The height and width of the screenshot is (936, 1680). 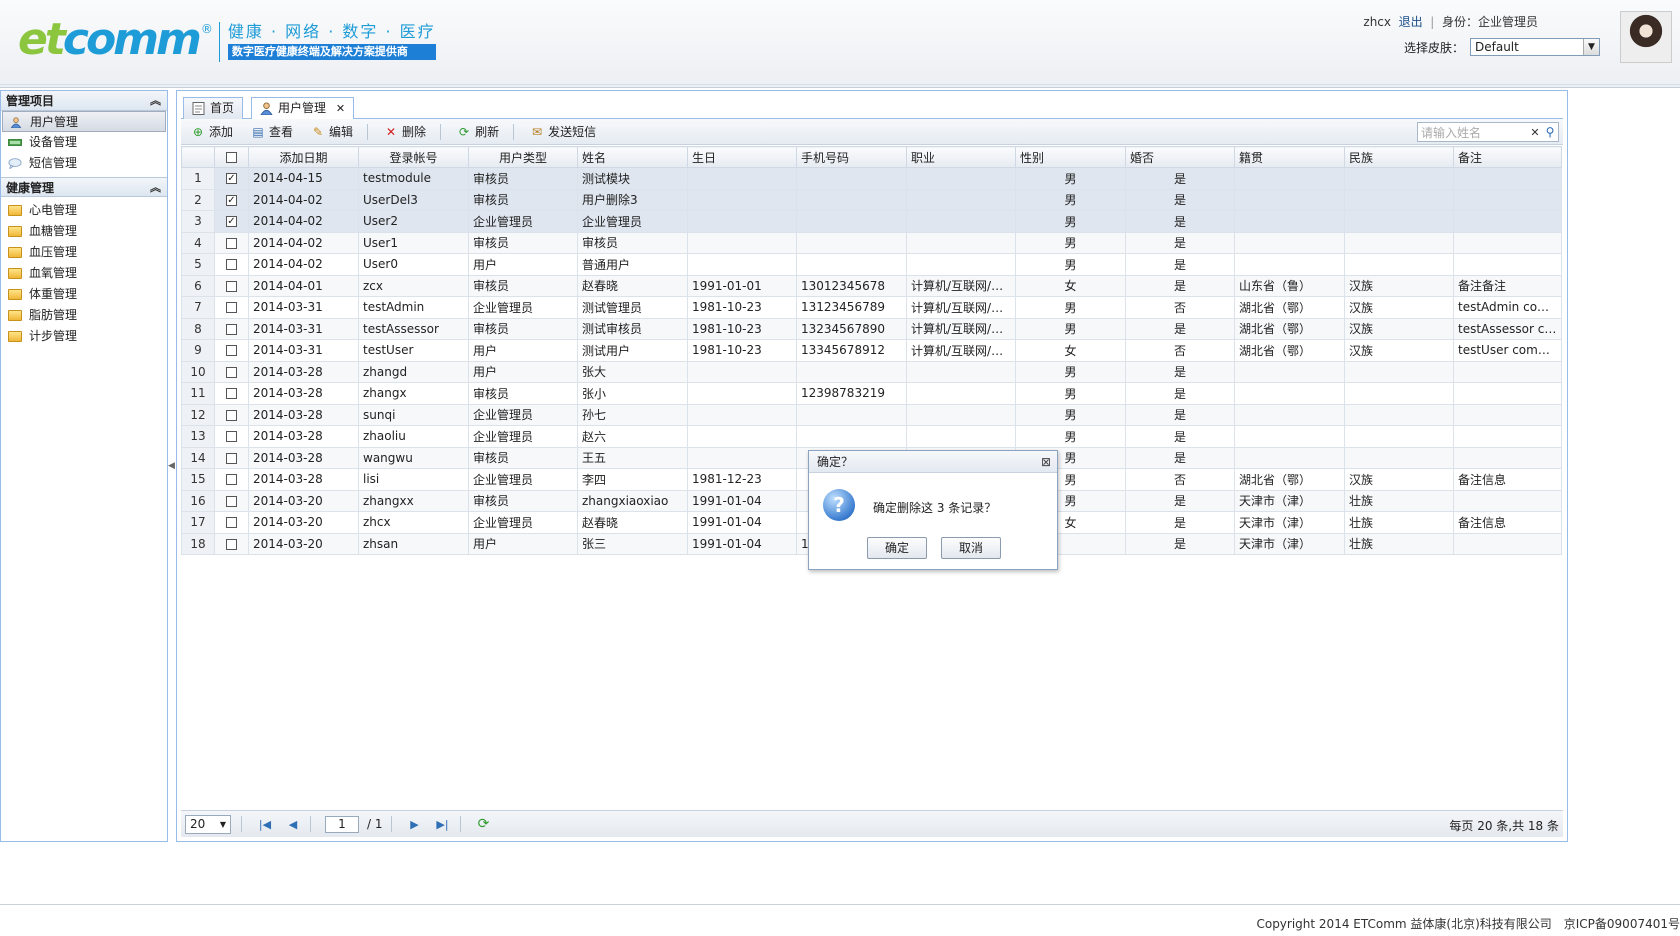 What do you see at coordinates (871, 436) in the screenshot?
I see `table-row: 13 2014-03-28 zhaoliu 企业管理员 赵六 男是` at bounding box center [871, 436].